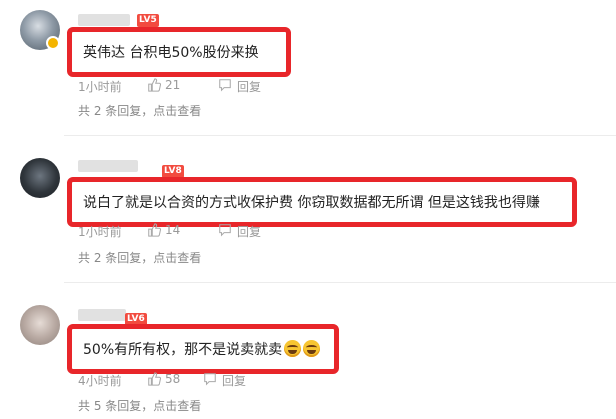 The image size is (616, 419). What do you see at coordinates (311, 203) in the screenshot?
I see `comment-text: 说白了就是以合资的方式收保护费 你窃取数据都无所谓 但是这钱我也得赚` at bounding box center [311, 203].